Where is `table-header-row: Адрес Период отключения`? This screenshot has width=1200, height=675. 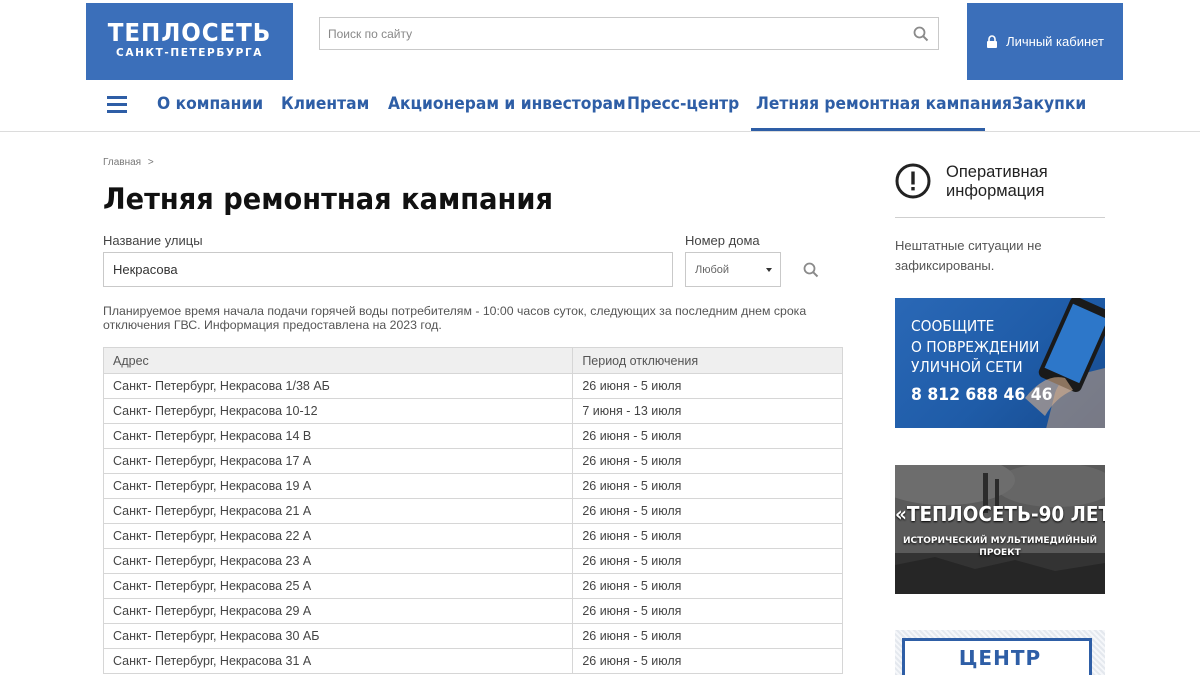
table-header-row: Адрес Период отключения is located at coordinates (472, 360).